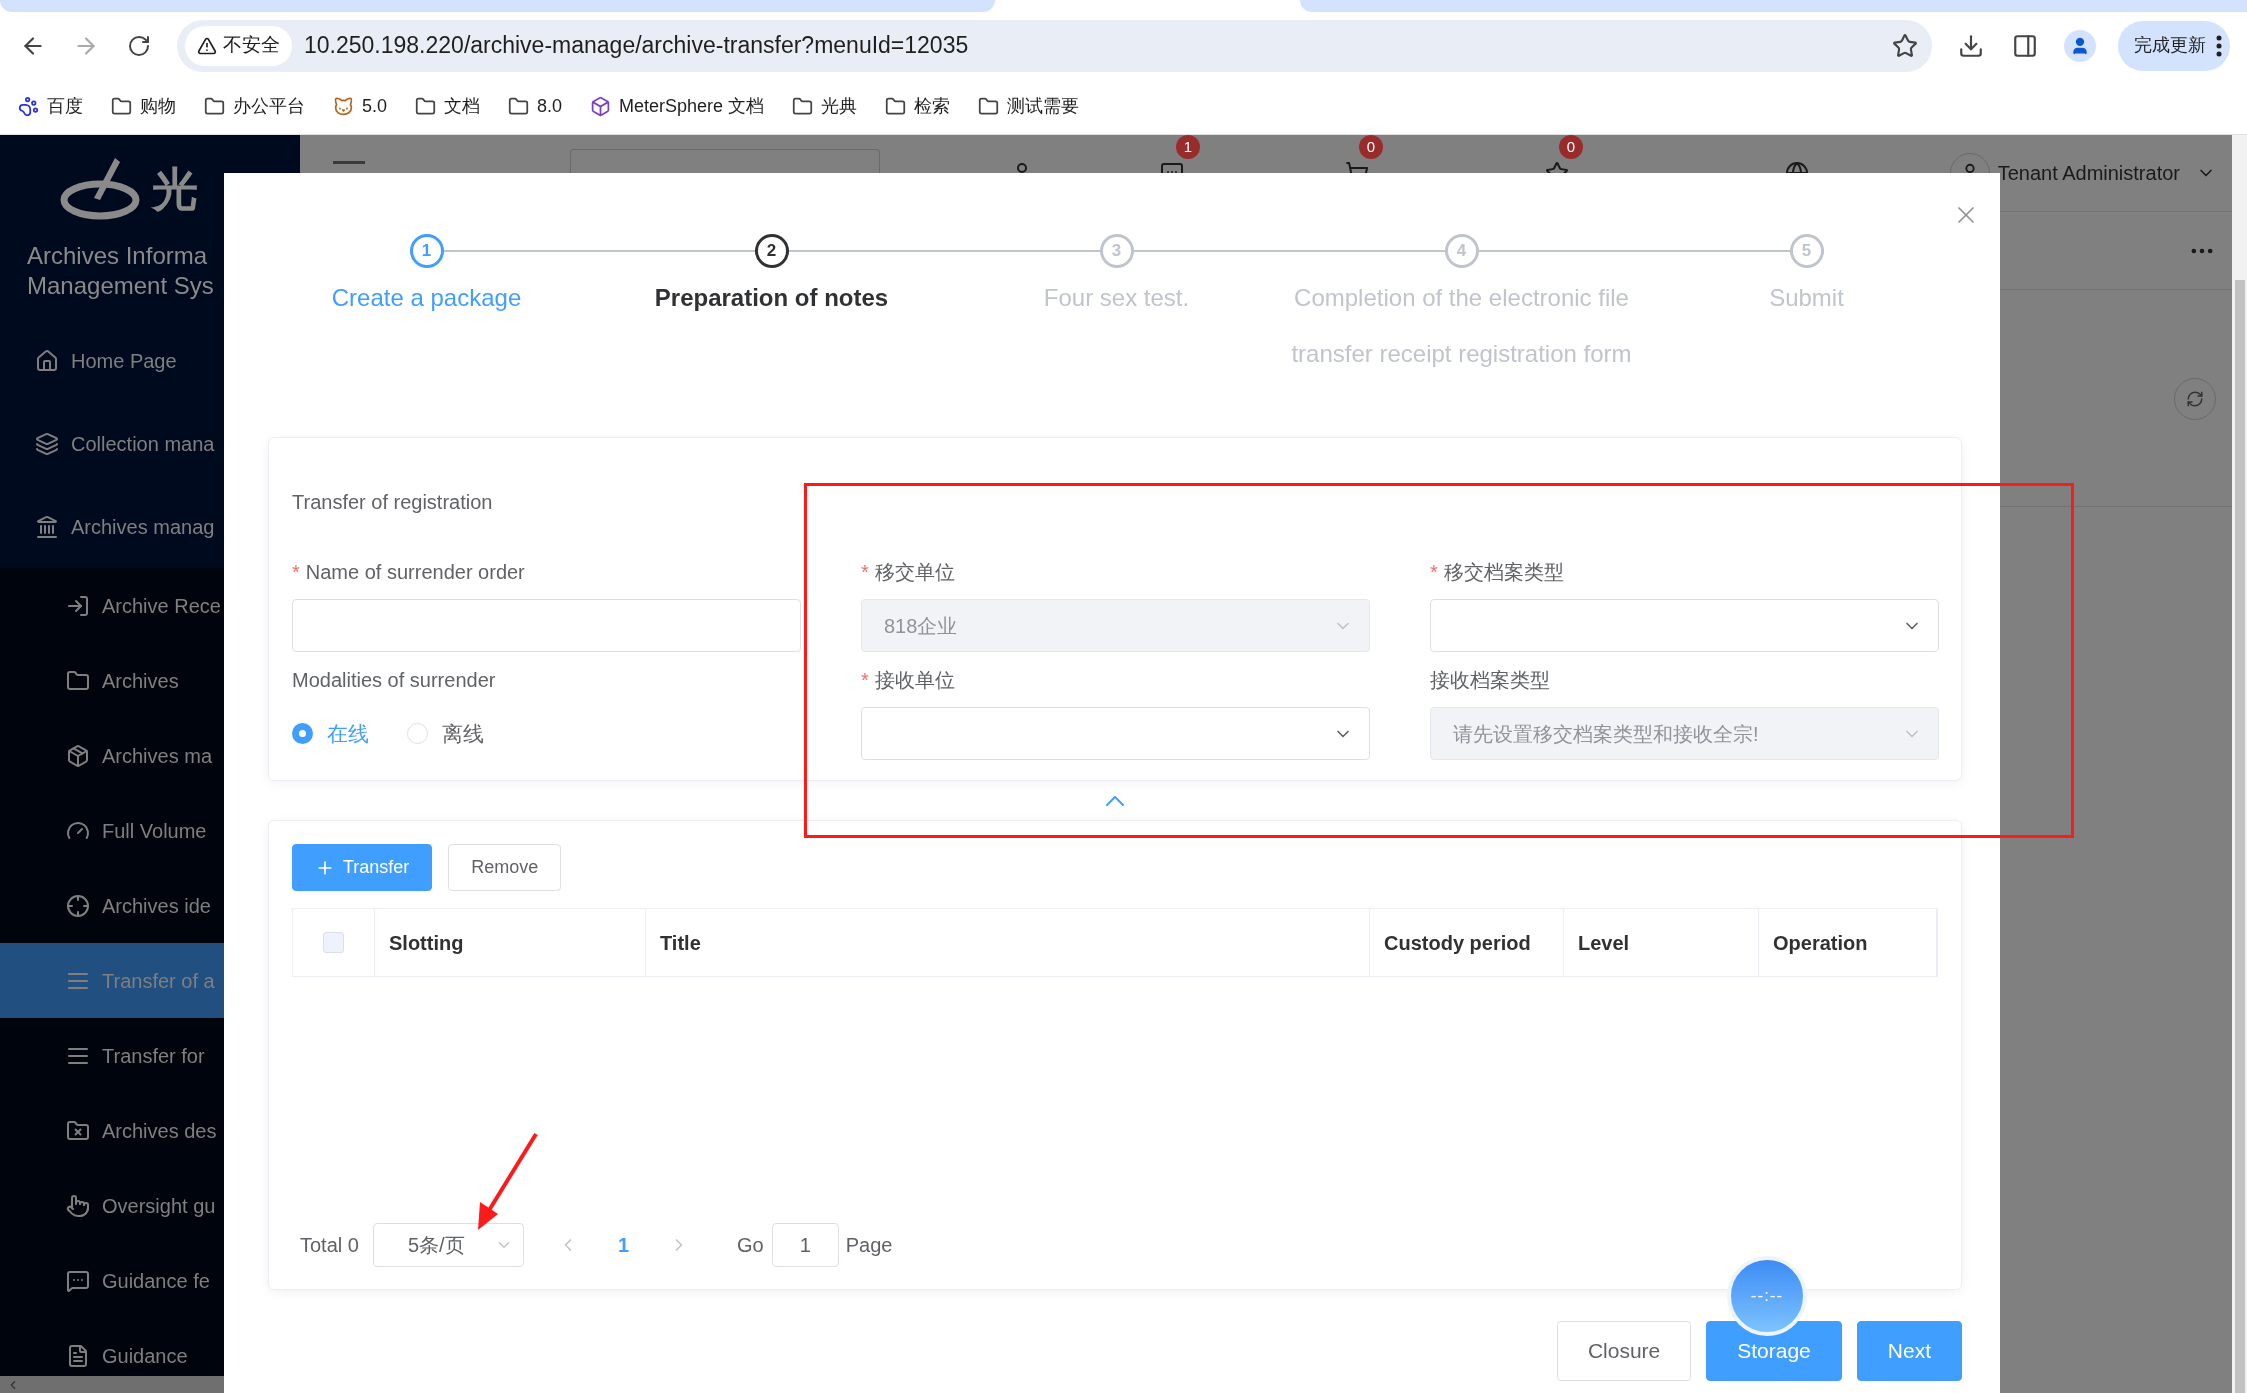 This screenshot has height=1393, width=2247. What do you see at coordinates (505, 867) in the screenshot?
I see `toolbar-button: Remove` at bounding box center [505, 867].